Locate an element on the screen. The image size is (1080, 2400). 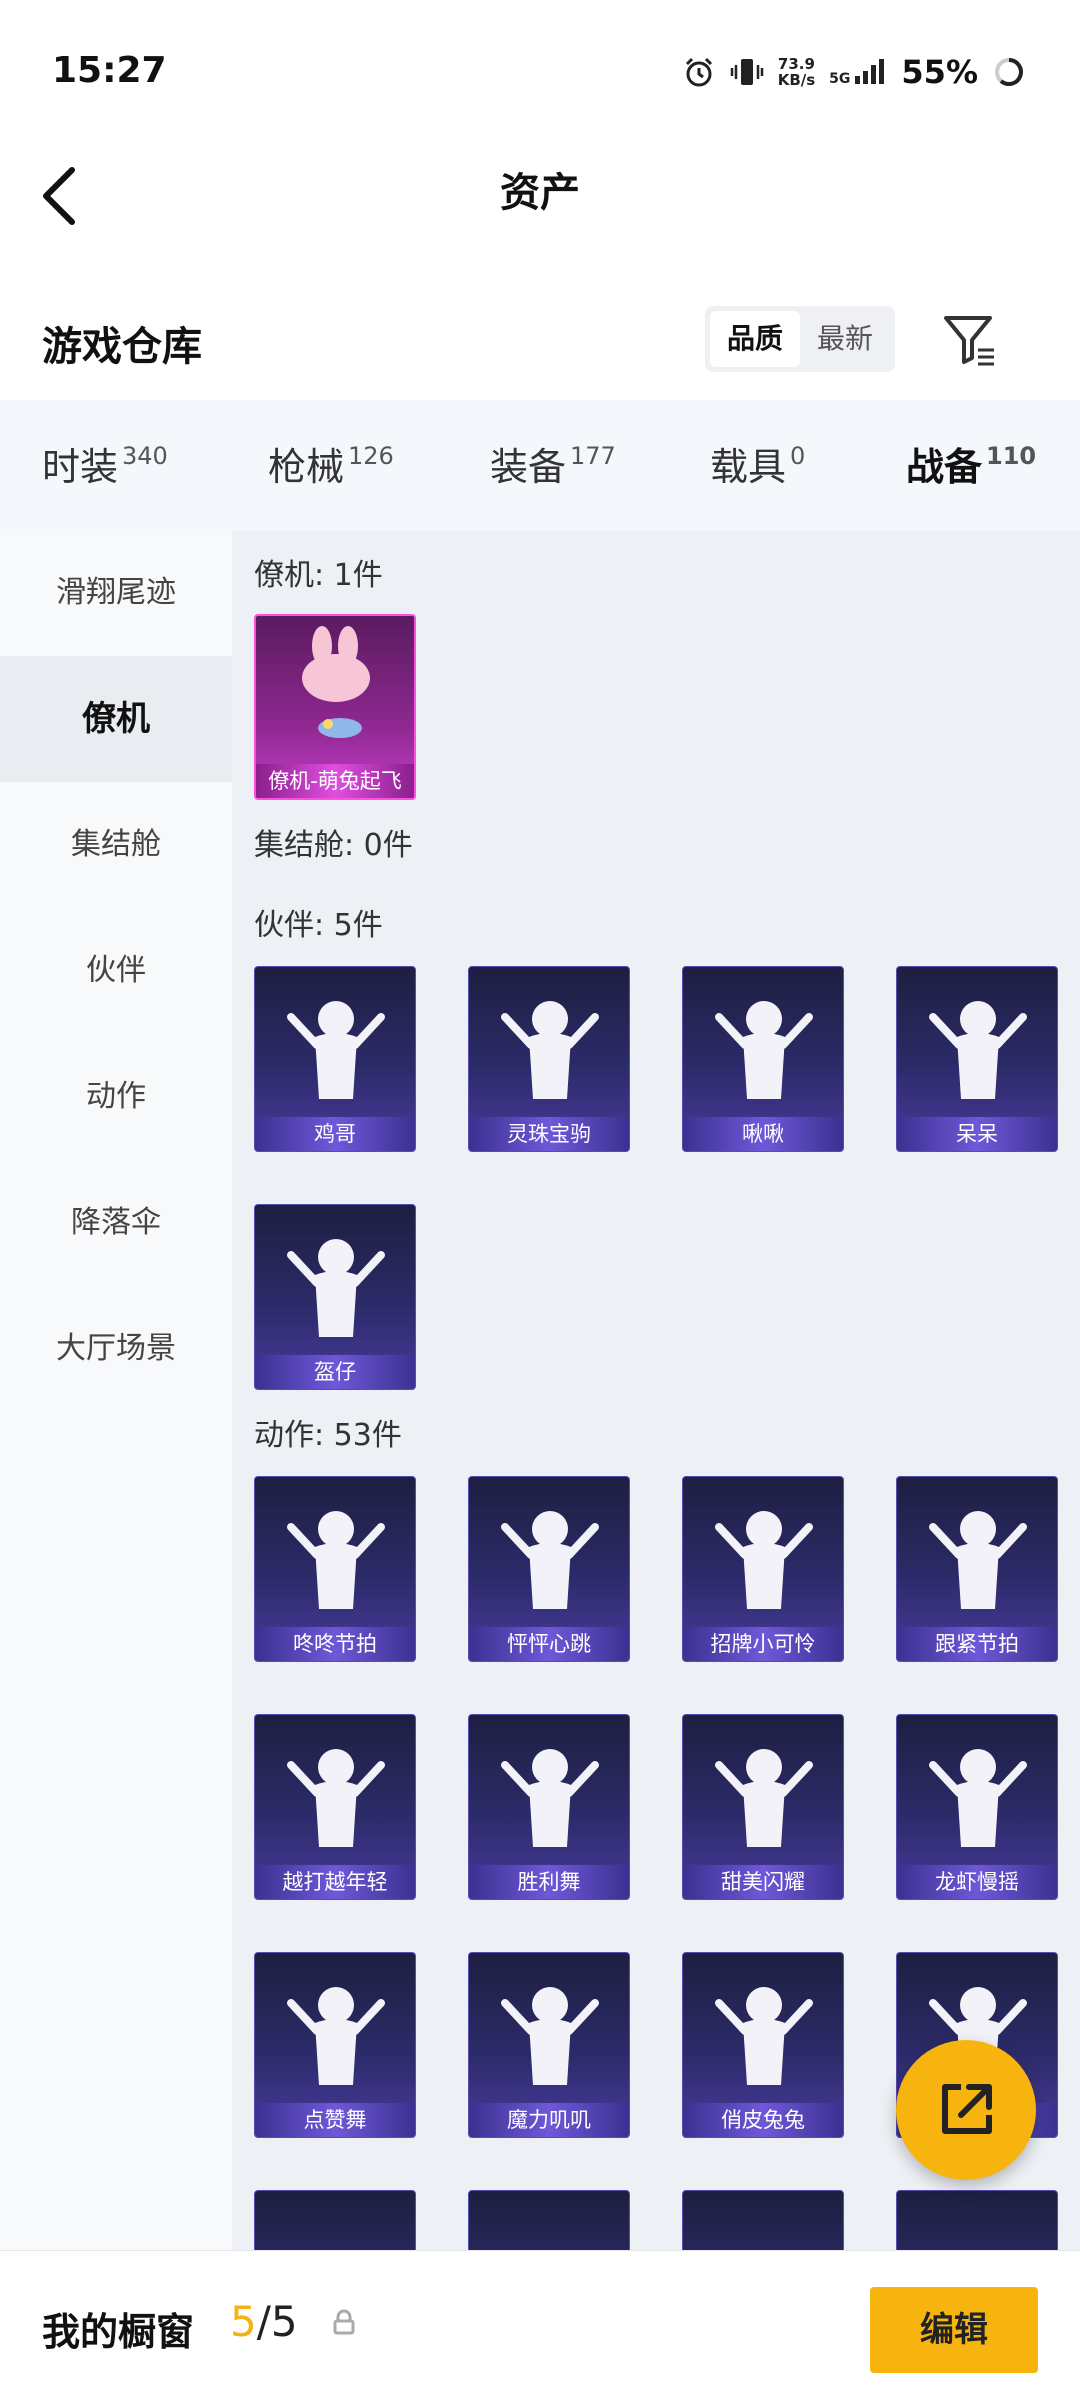
filter-button is located at coordinates (970, 340).